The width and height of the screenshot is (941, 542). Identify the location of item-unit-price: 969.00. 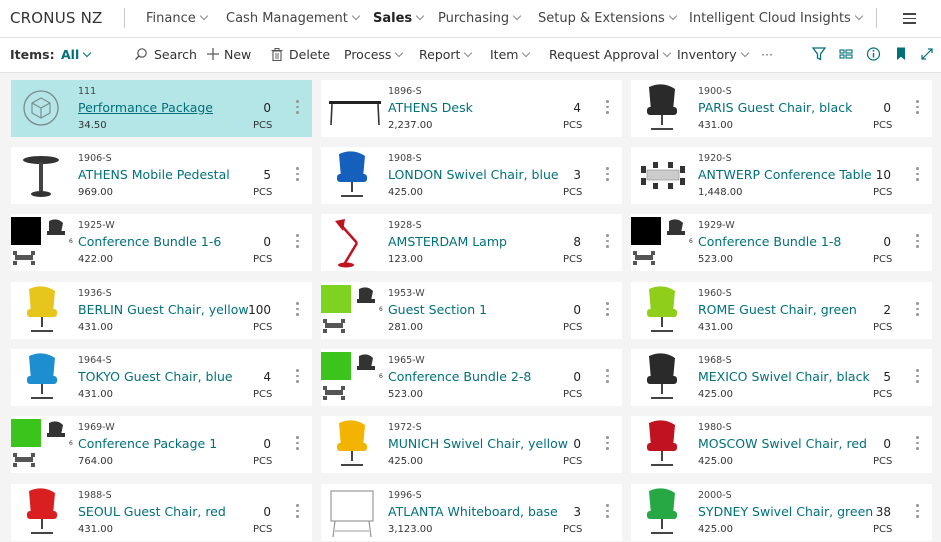
(95, 192).